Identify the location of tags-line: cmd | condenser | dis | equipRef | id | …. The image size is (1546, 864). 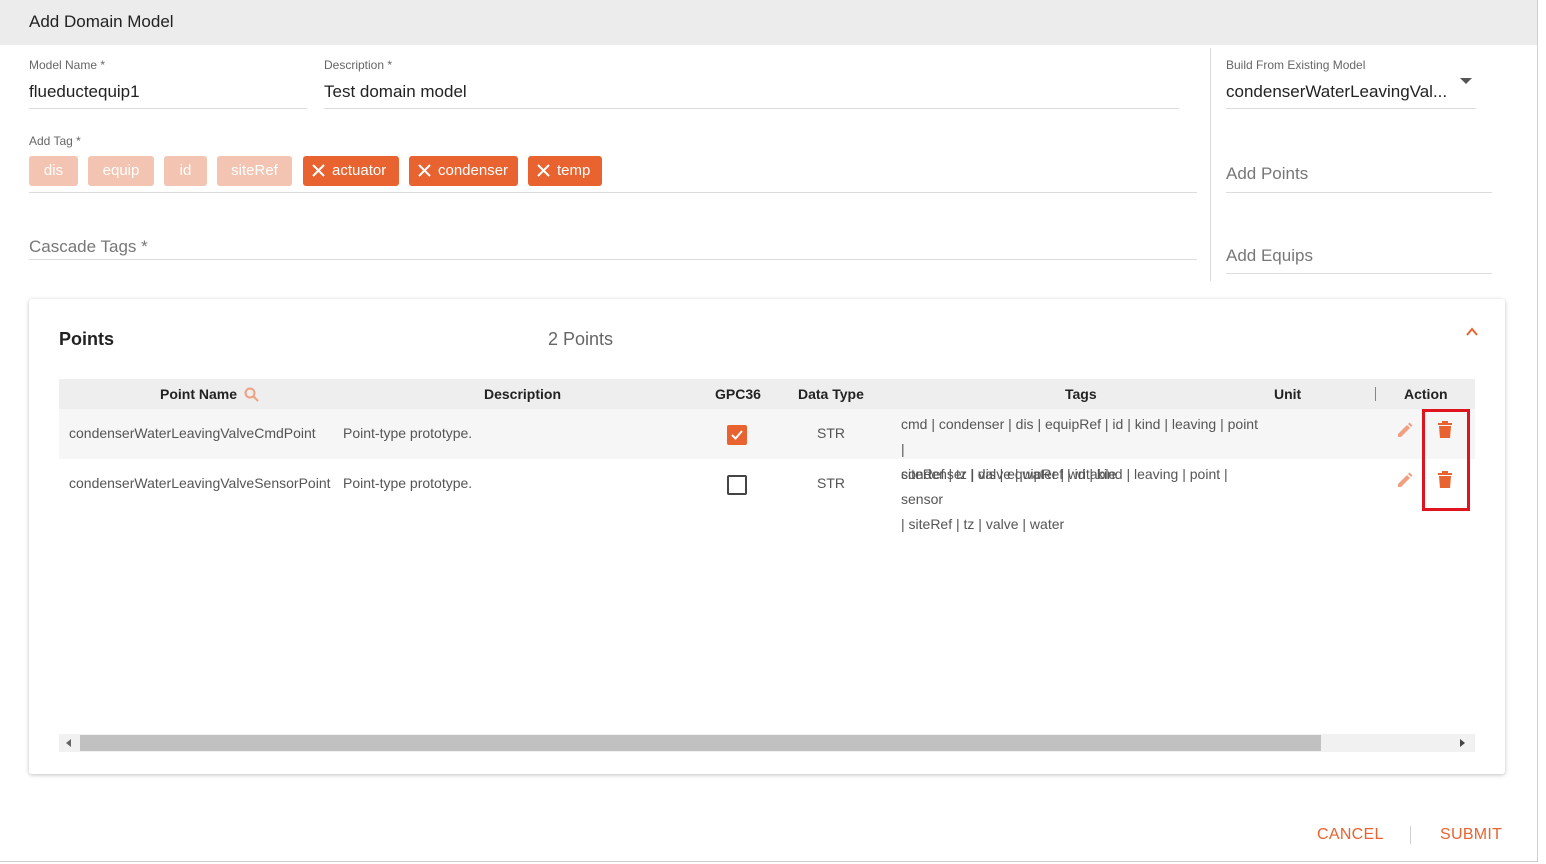
(1079, 436).